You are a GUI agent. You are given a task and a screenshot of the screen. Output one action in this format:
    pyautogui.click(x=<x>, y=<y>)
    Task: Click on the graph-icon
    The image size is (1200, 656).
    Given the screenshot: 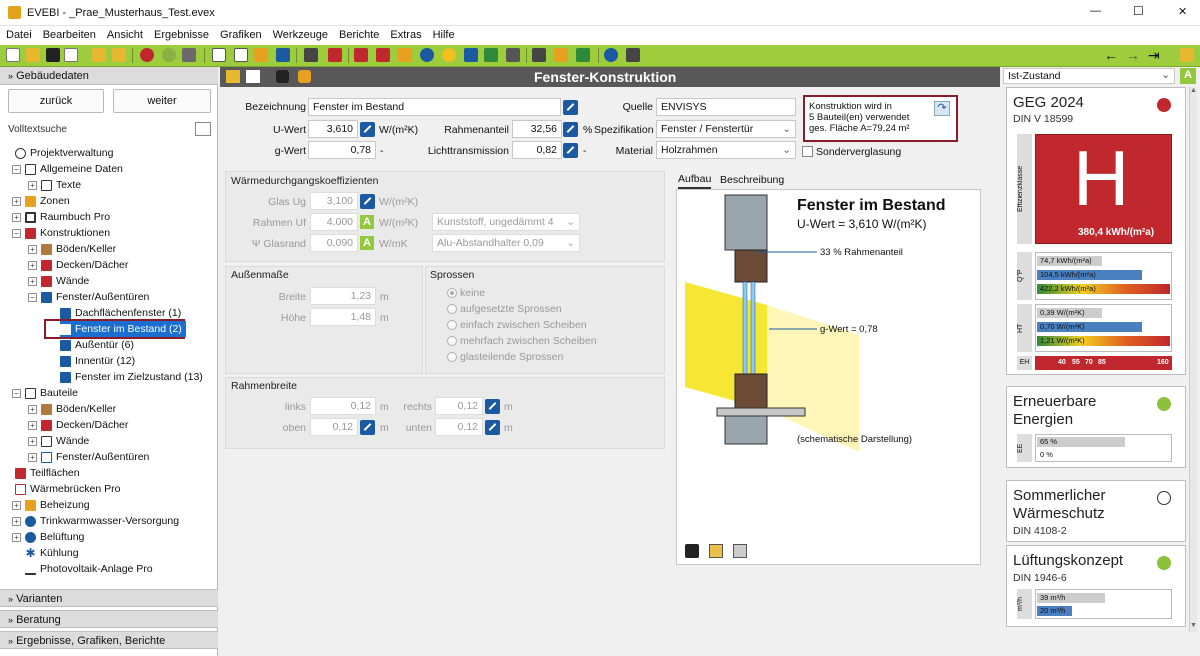 What is the action you would take?
    pyautogui.click(x=1187, y=55)
    